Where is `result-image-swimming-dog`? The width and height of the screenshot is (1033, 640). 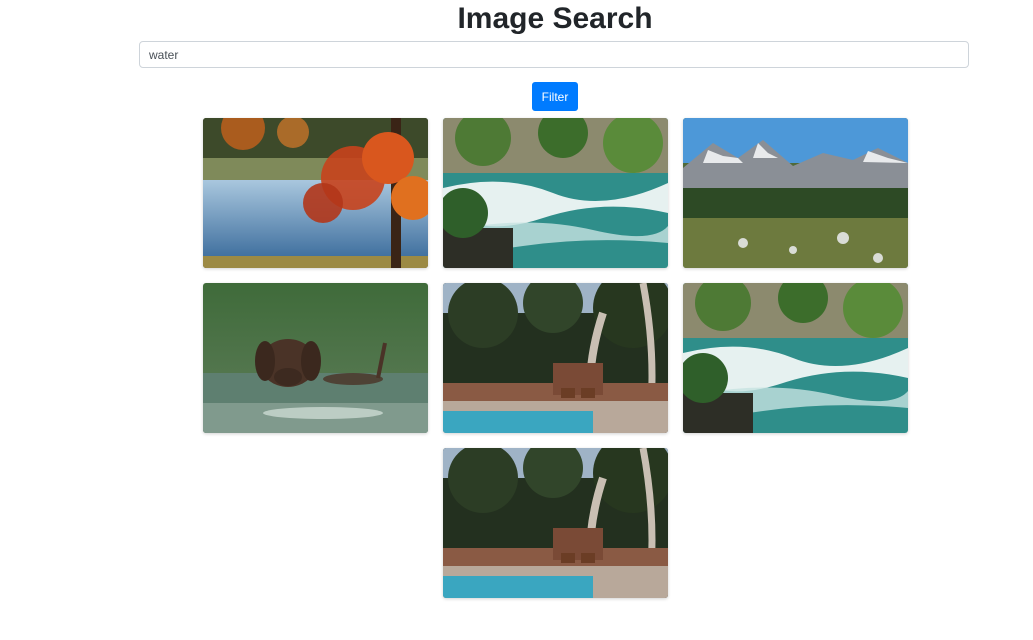
result-image-swimming-dog is located at coordinates (315, 358).